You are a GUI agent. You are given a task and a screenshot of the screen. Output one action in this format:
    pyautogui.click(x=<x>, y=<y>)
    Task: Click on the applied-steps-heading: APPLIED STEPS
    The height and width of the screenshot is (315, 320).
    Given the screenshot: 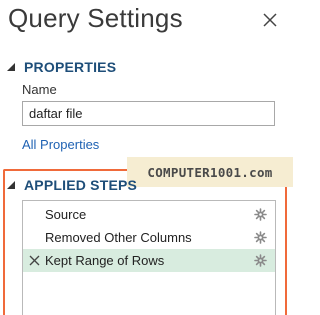 What is the action you would take?
    pyautogui.click(x=81, y=185)
    